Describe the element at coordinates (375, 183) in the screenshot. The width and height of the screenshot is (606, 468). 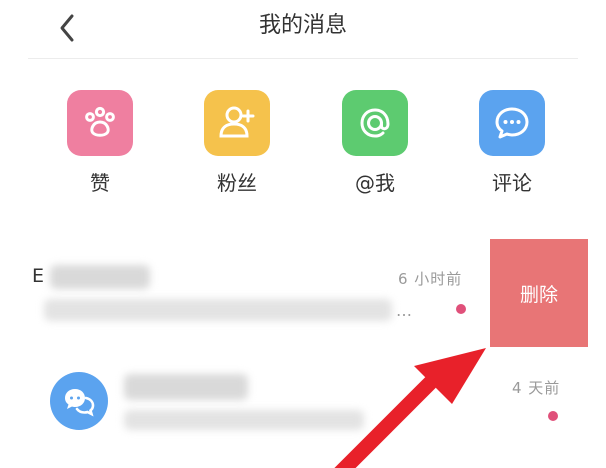
I see `category-label: @我` at that location.